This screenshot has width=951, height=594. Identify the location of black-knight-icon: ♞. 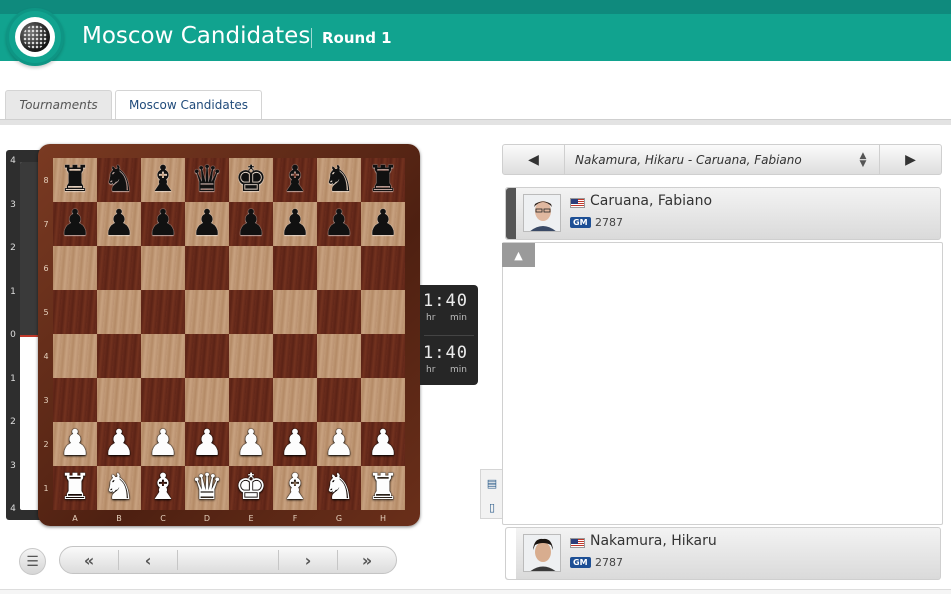
(339, 180).